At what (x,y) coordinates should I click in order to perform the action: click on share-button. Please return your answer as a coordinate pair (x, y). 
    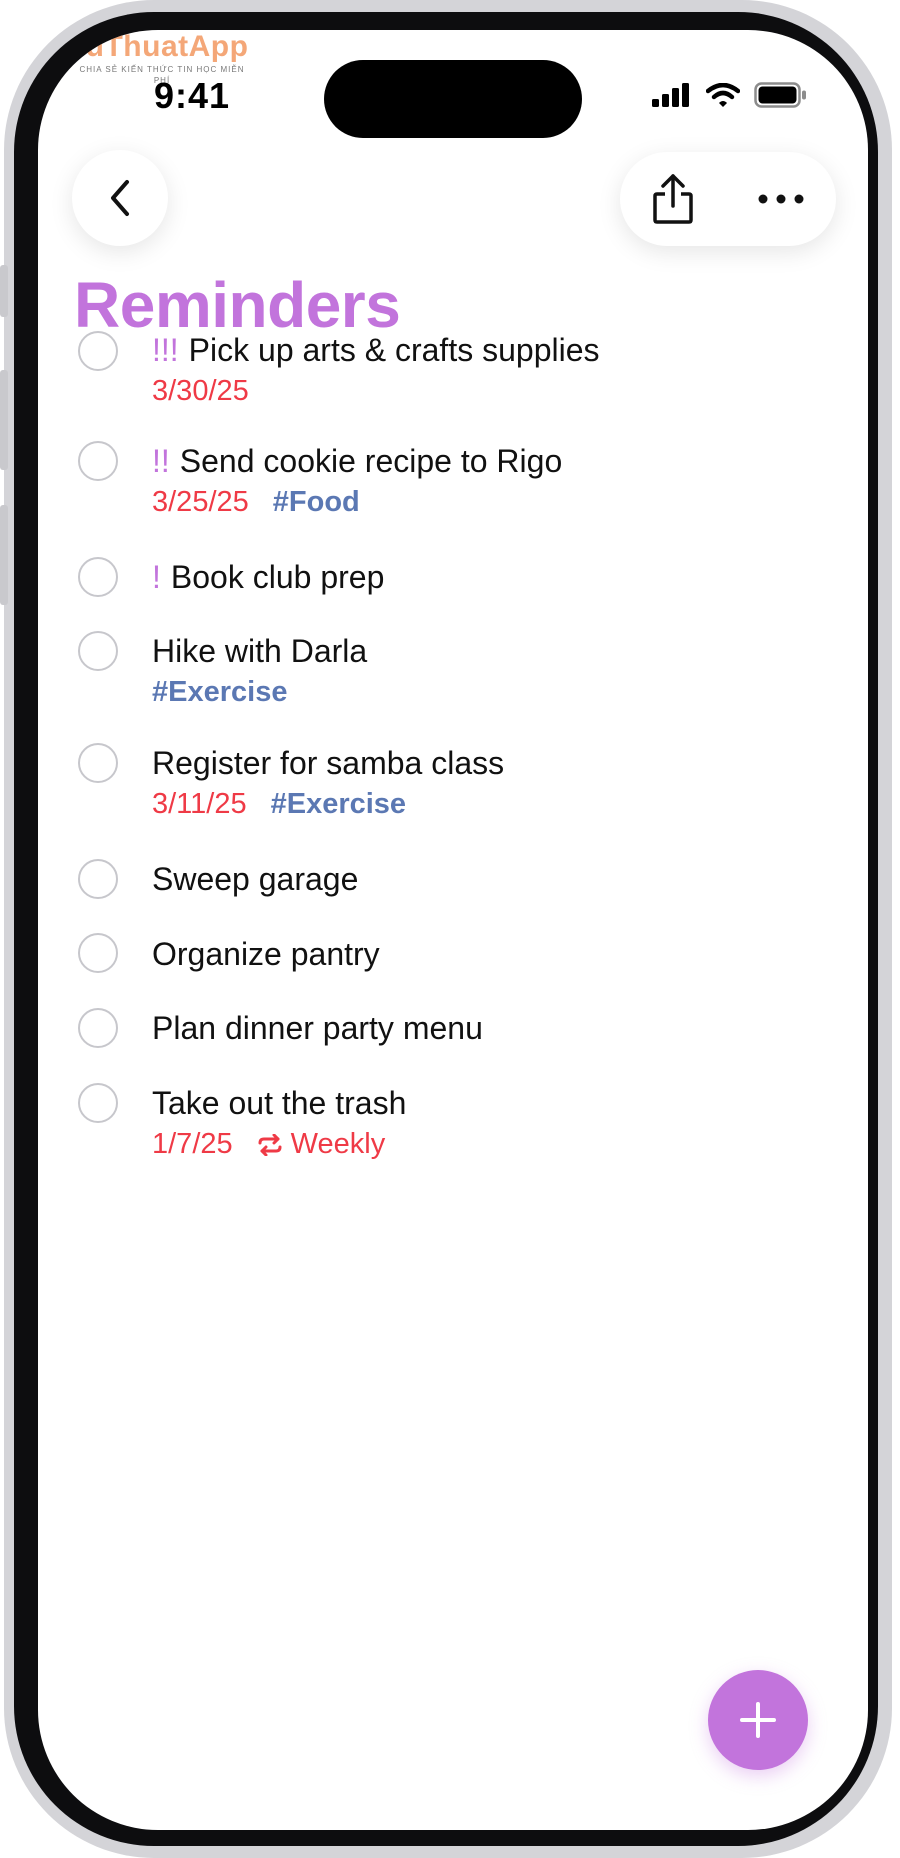
    Looking at the image, I should click on (673, 199).